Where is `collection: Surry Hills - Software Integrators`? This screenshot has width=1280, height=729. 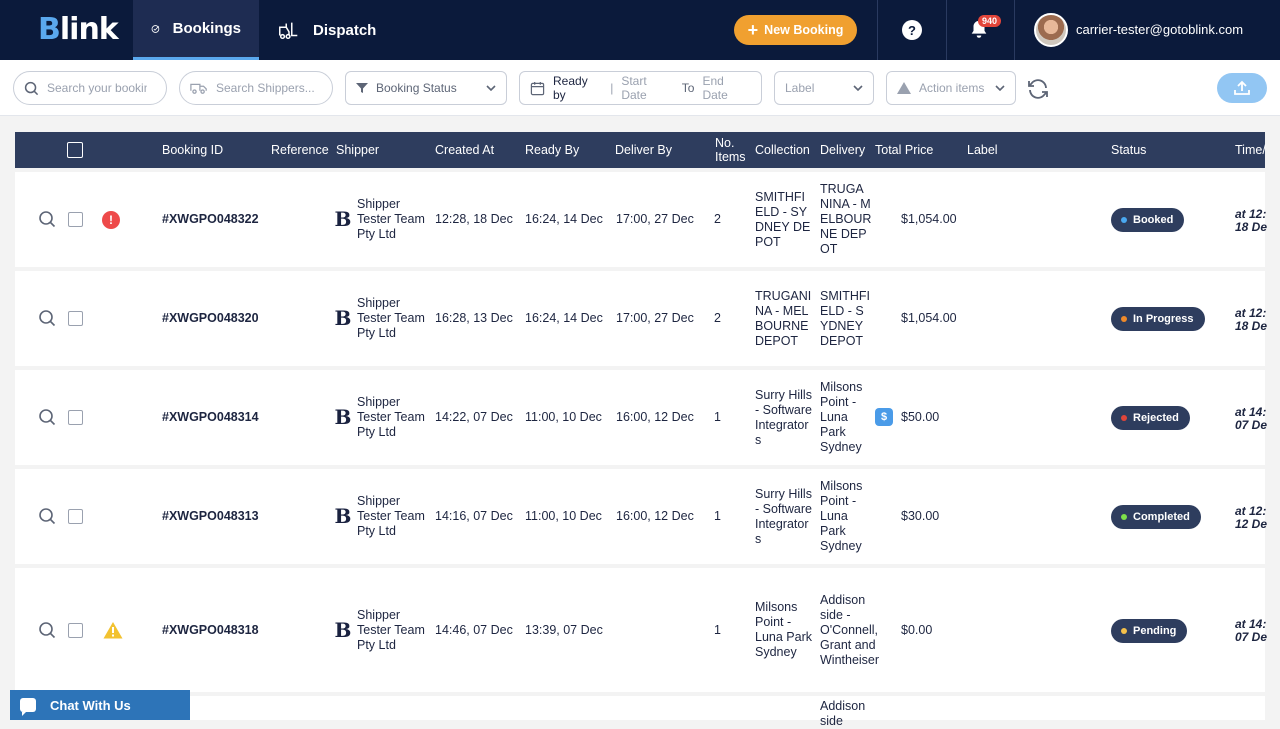
collection: Surry Hills - Software Integrators is located at coordinates (783, 516).